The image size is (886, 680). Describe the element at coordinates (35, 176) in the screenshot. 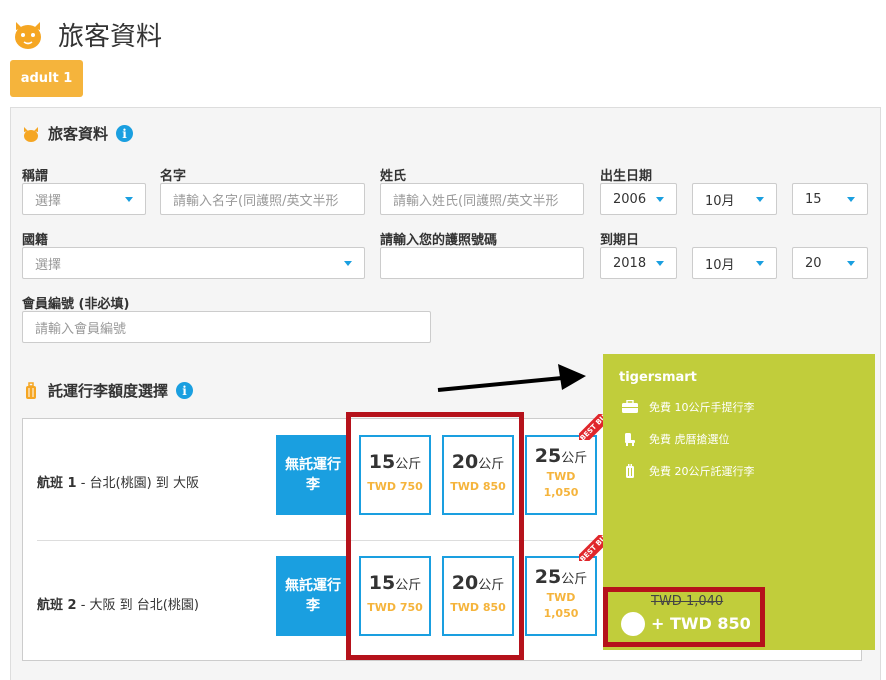

I see `salutation-label: 稱謂` at that location.